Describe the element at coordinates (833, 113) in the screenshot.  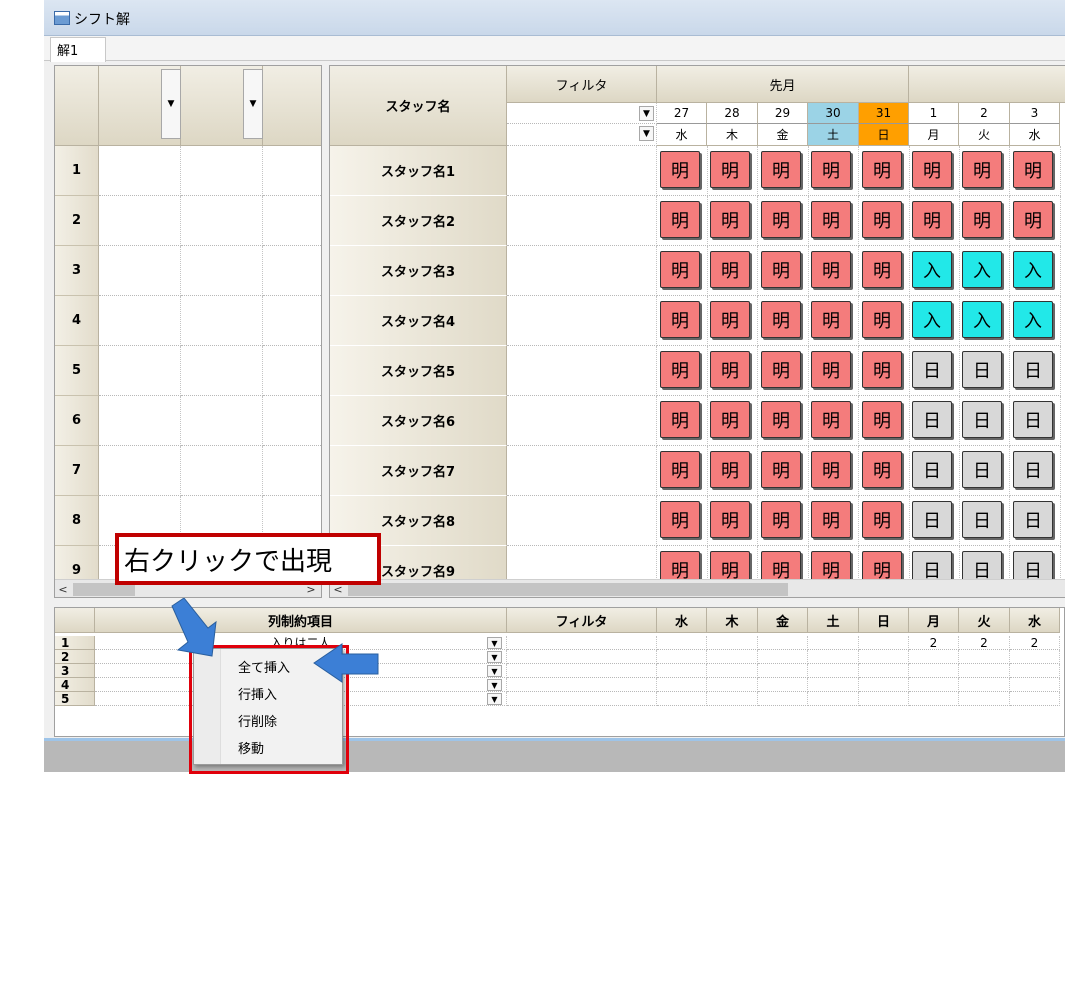
I see `day-date-header: 30` at that location.